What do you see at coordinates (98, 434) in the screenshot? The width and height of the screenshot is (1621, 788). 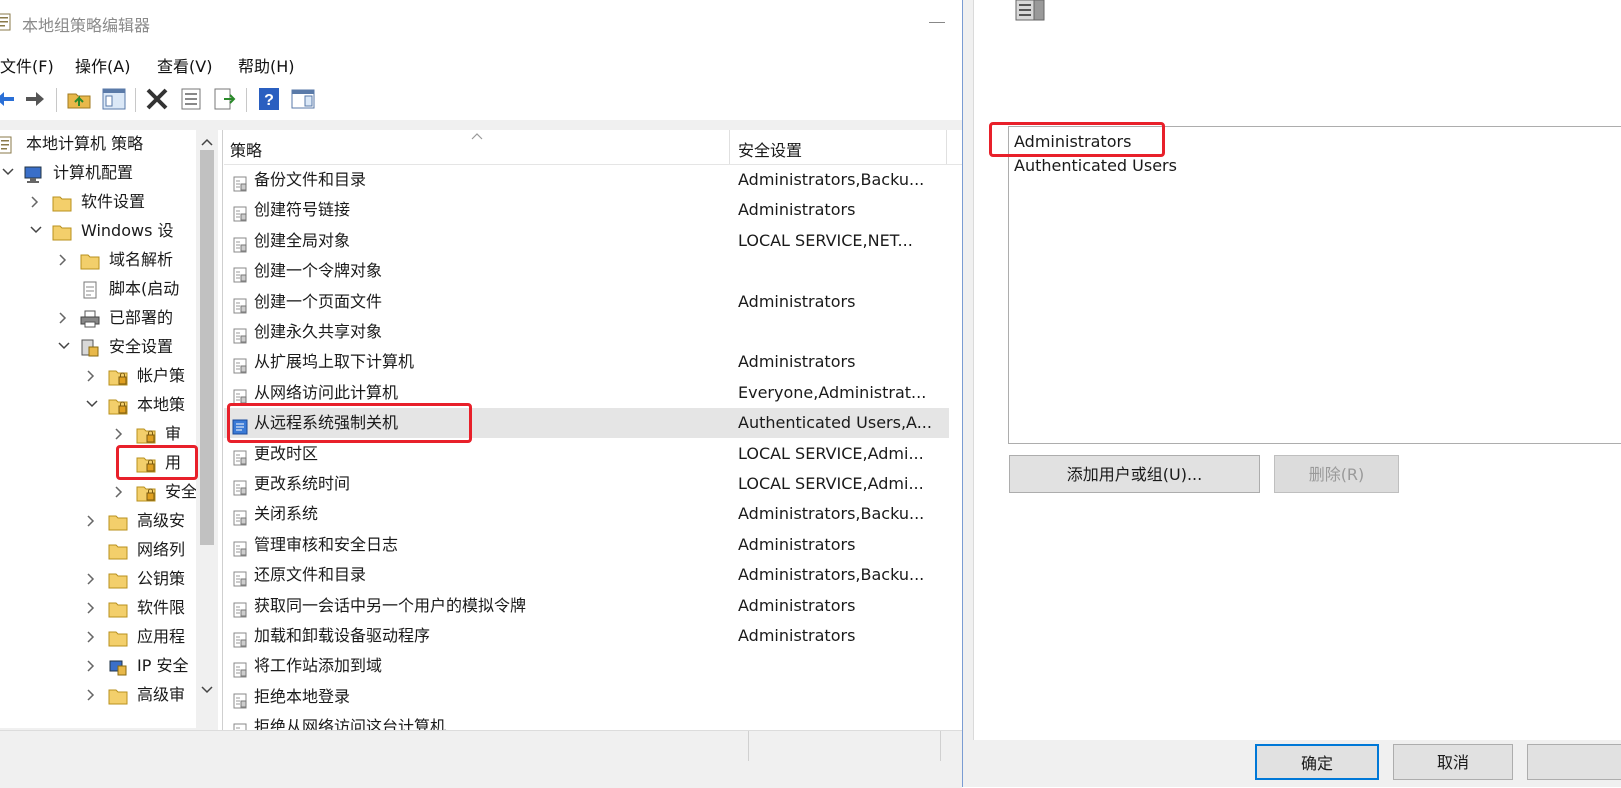 I see `tree-item: 审` at bounding box center [98, 434].